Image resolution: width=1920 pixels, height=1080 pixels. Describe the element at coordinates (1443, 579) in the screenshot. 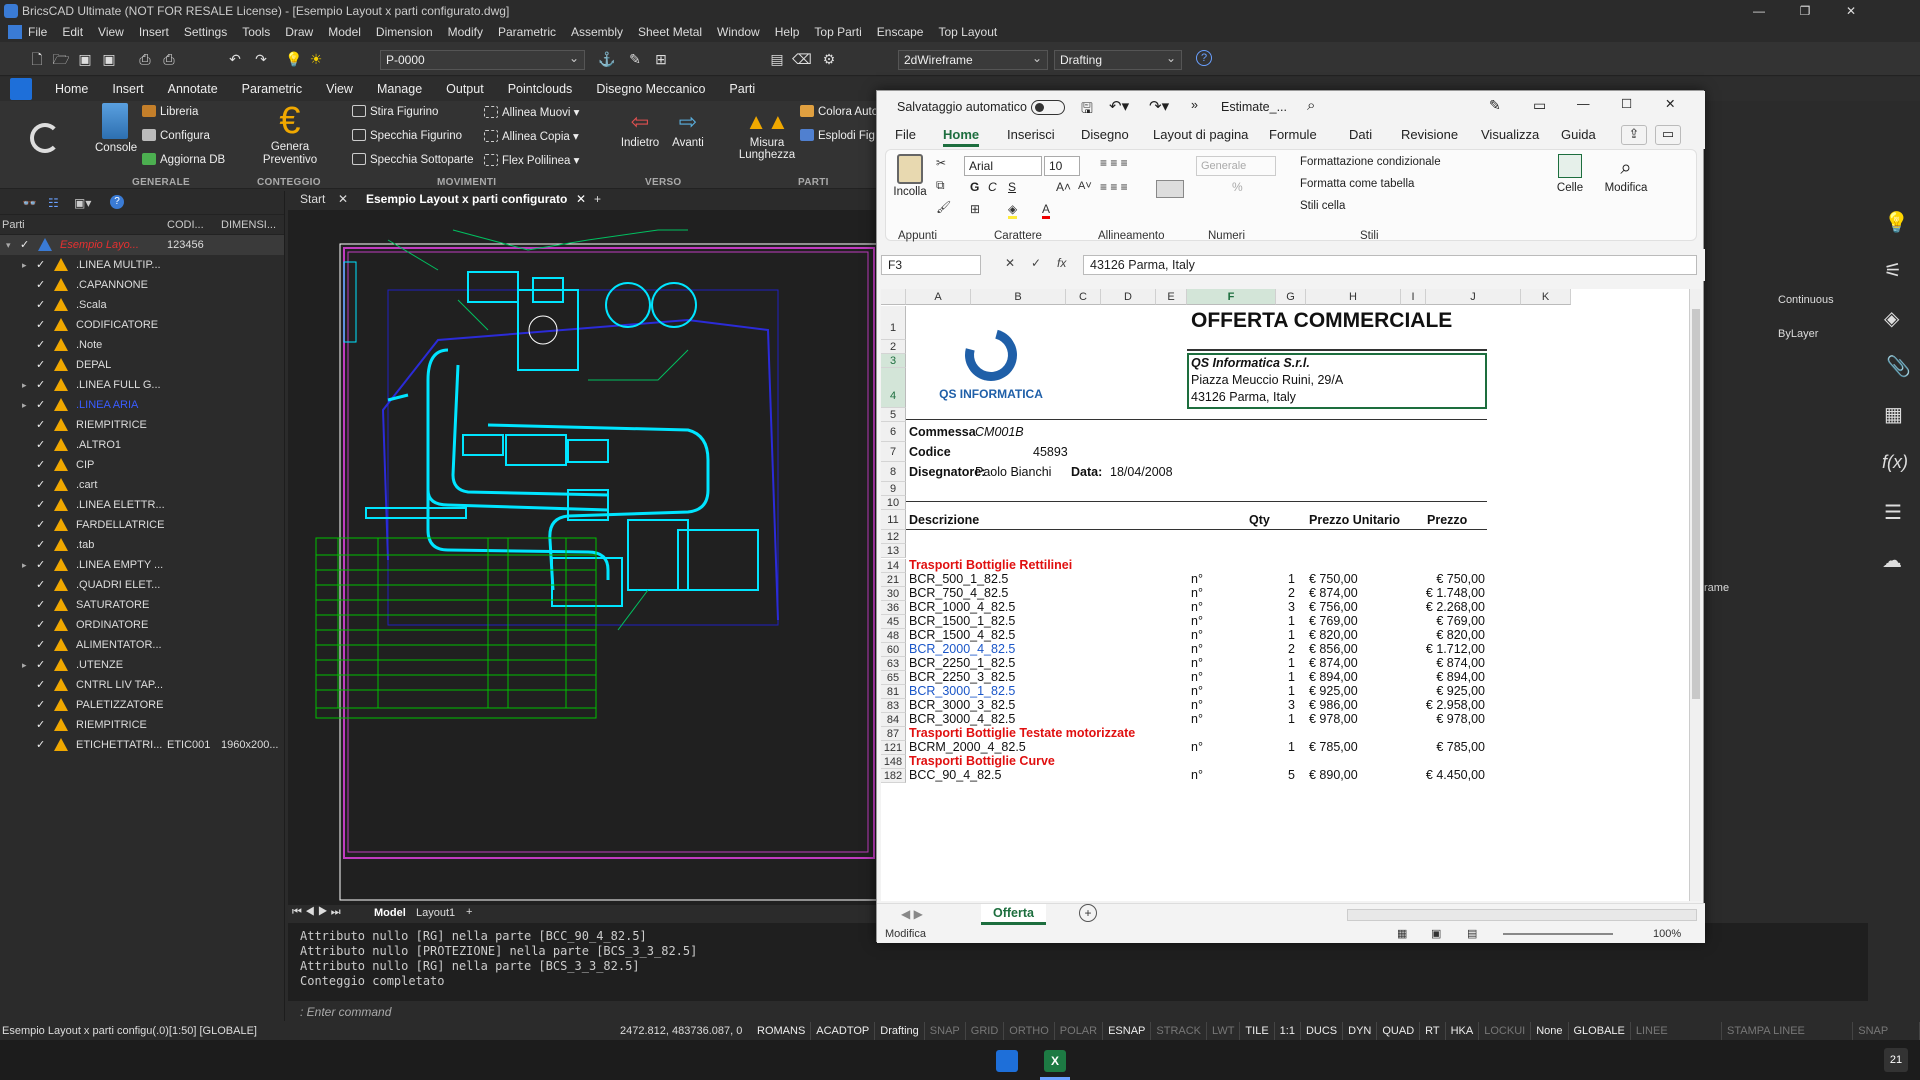

I see `item-total: € 750,00` at that location.